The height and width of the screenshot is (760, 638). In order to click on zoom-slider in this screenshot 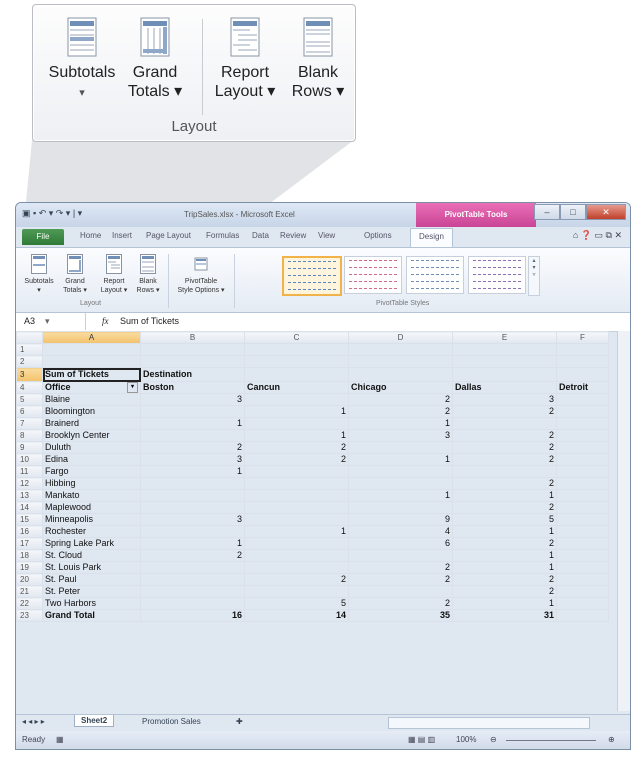, I will do `click(551, 740)`.